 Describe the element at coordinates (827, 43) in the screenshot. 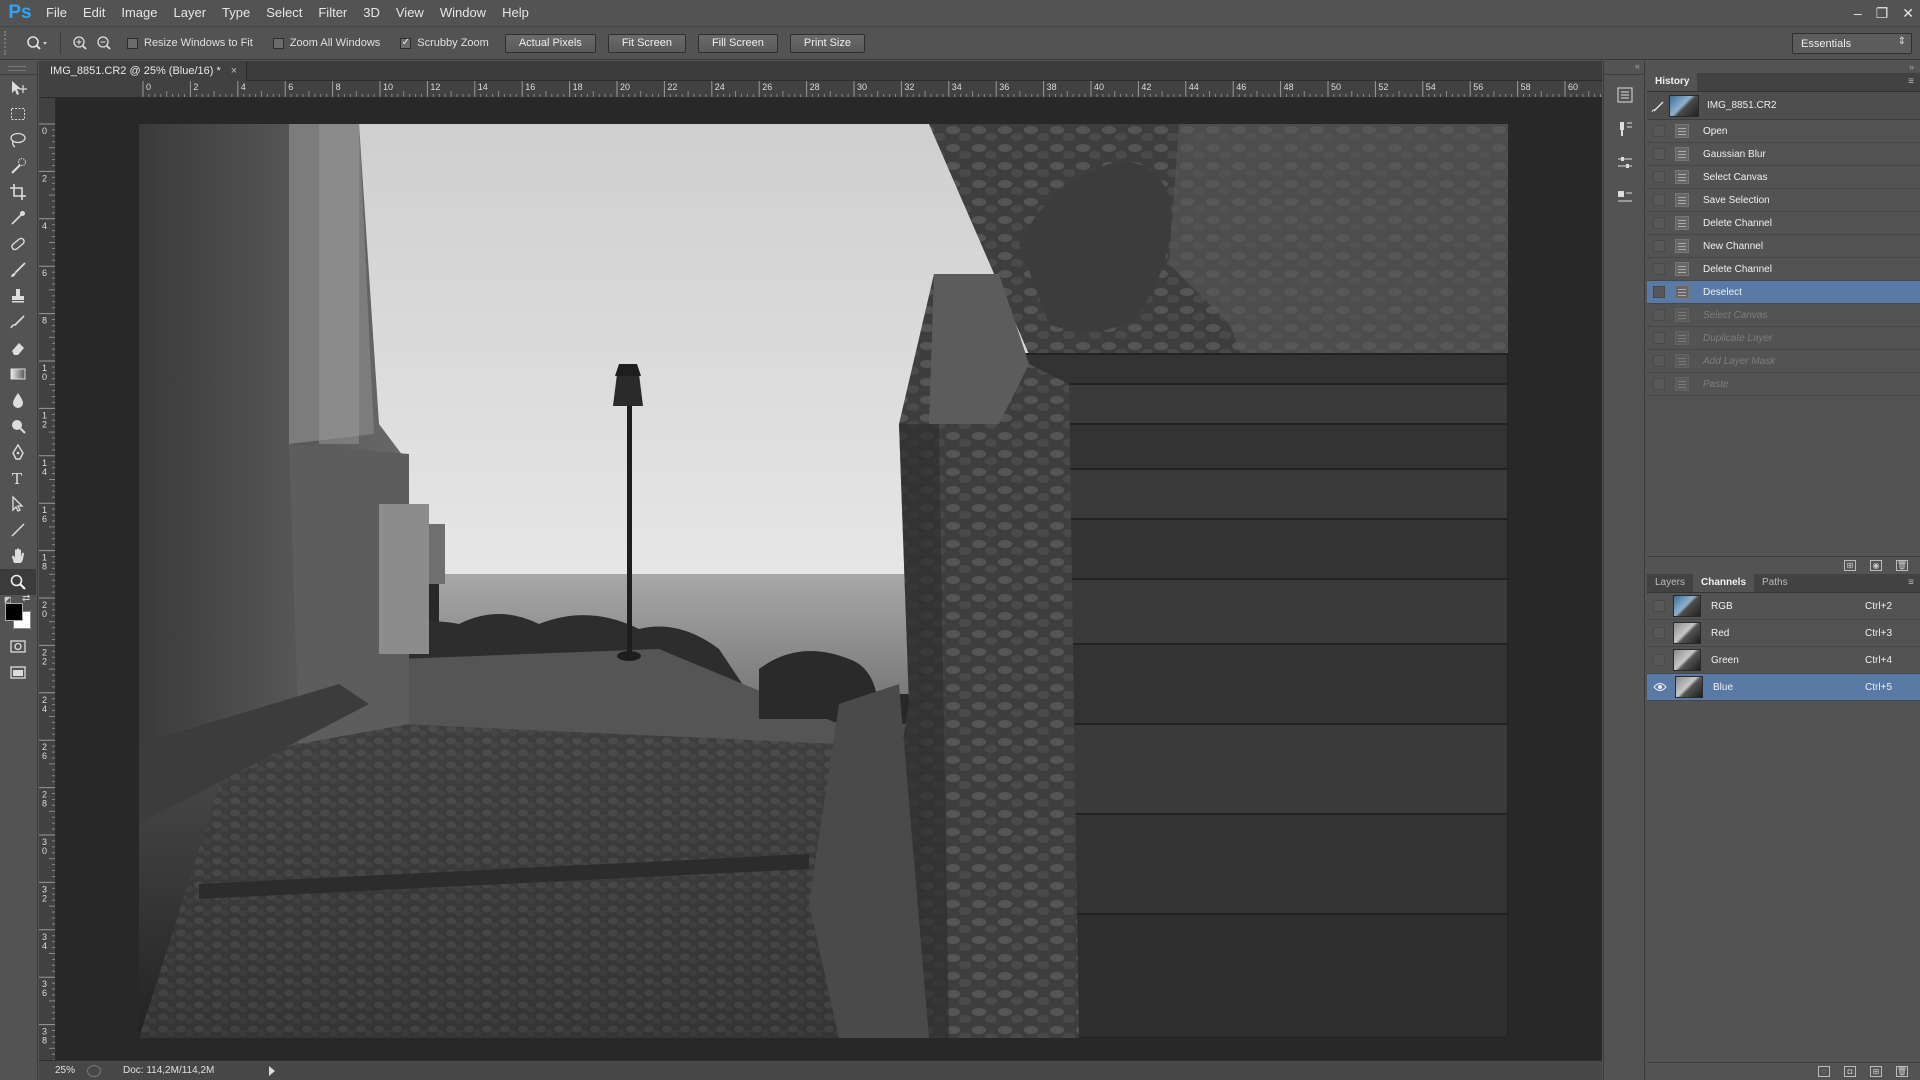

I see `print-size-button: Print Size` at that location.